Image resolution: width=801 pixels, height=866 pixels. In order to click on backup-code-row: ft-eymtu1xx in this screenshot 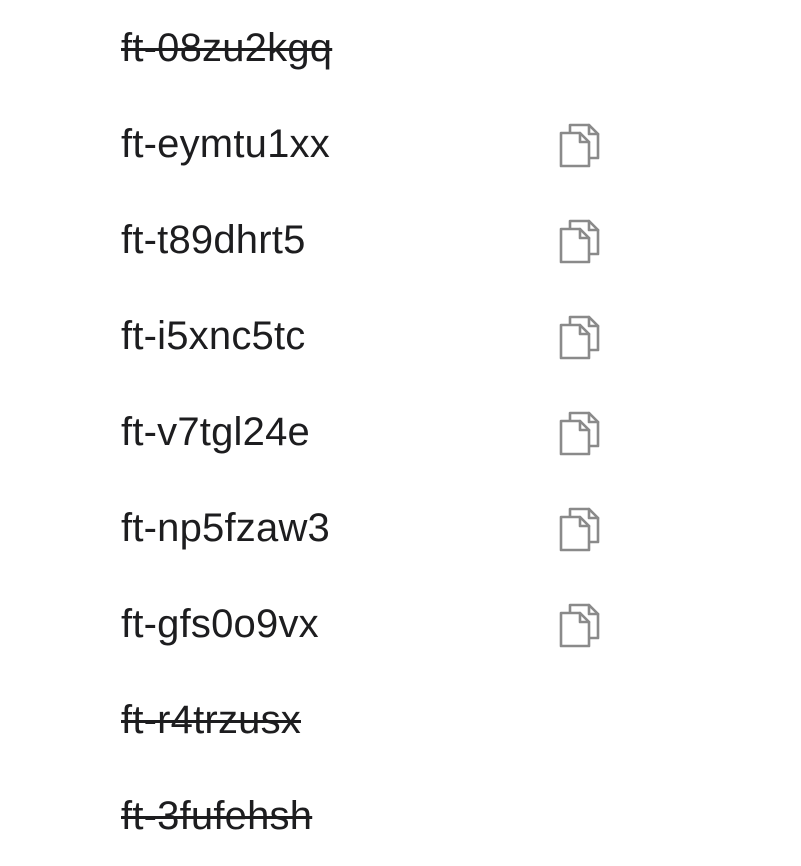, I will do `click(400, 144)`.